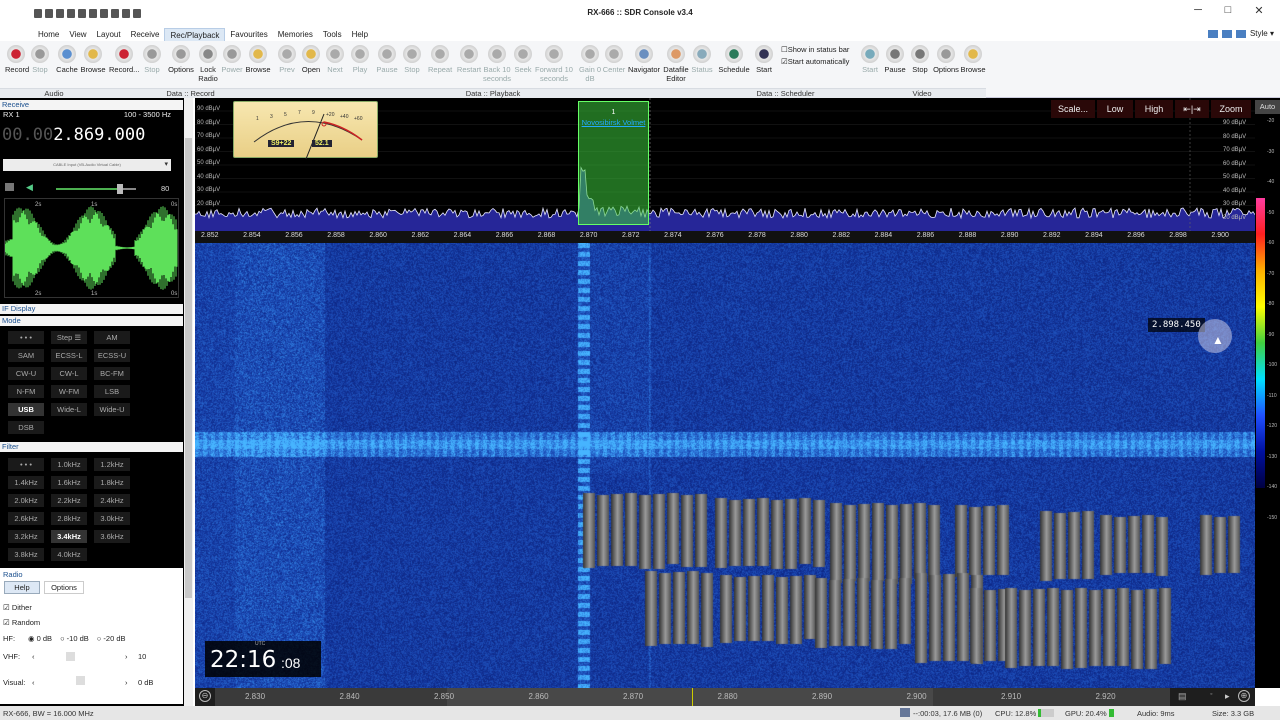  I want to click on spectrum-item-button: ⇤|⇥, so click(1192, 109).